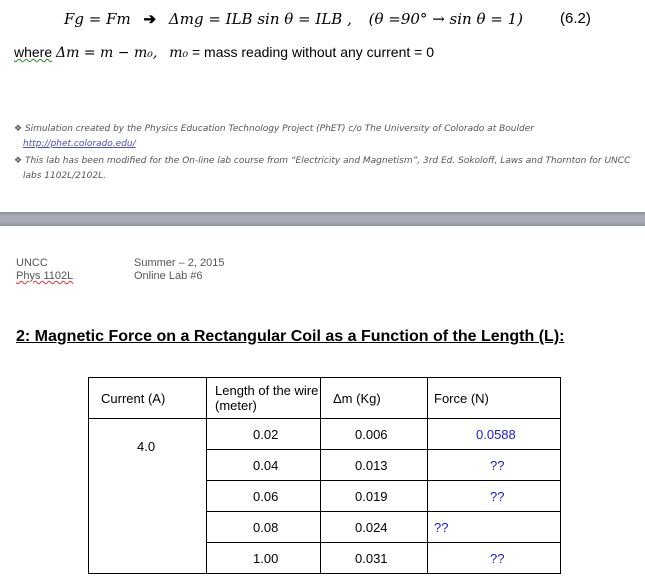 Image resolution: width=645 pixels, height=584 pixels. What do you see at coordinates (79, 144) in the screenshot?
I see `phet-link: http://phet.colorado.edu/` at bounding box center [79, 144].